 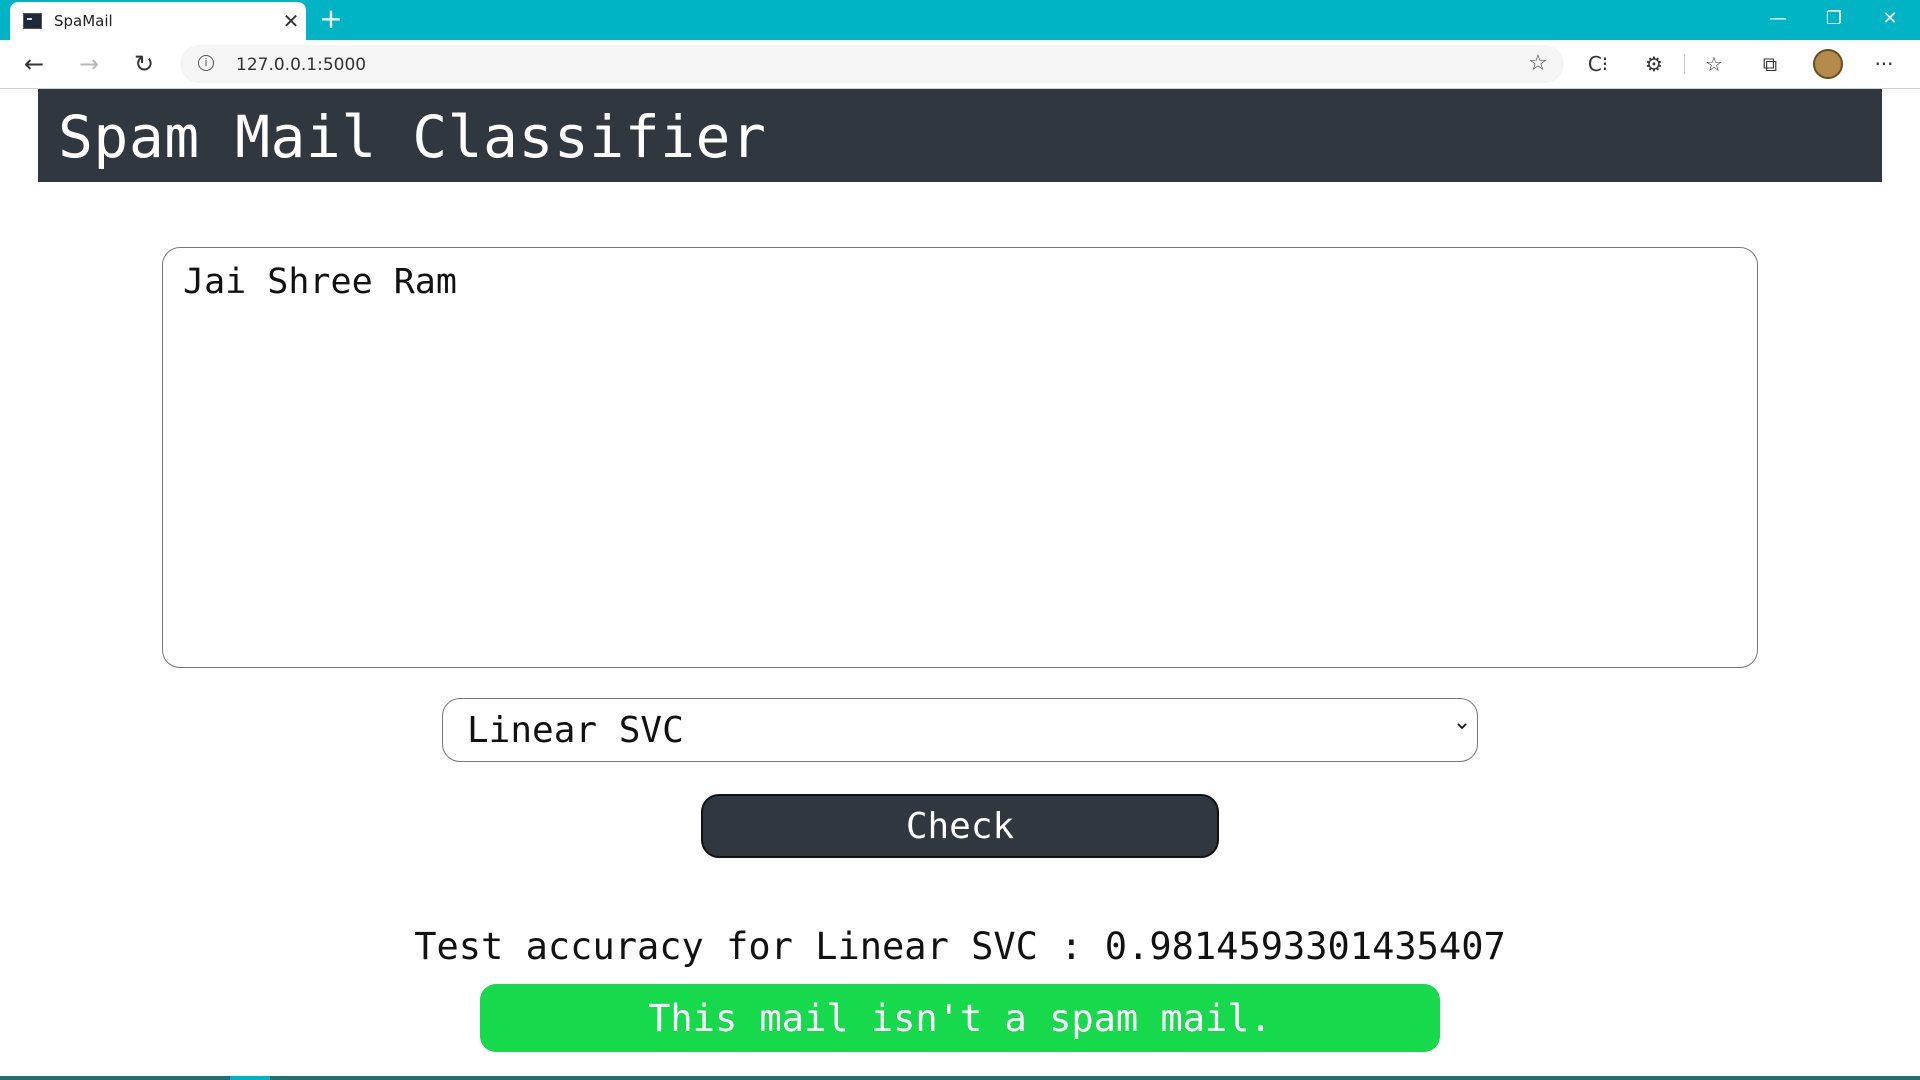 I want to click on profile-avatar, so click(x=1828, y=64).